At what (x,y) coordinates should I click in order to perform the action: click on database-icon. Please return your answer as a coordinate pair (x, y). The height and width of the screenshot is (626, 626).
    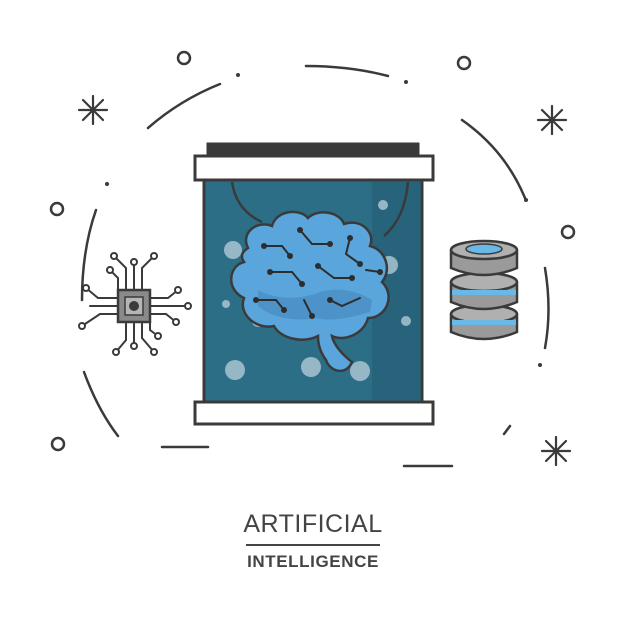
    Looking at the image, I should click on (484, 290).